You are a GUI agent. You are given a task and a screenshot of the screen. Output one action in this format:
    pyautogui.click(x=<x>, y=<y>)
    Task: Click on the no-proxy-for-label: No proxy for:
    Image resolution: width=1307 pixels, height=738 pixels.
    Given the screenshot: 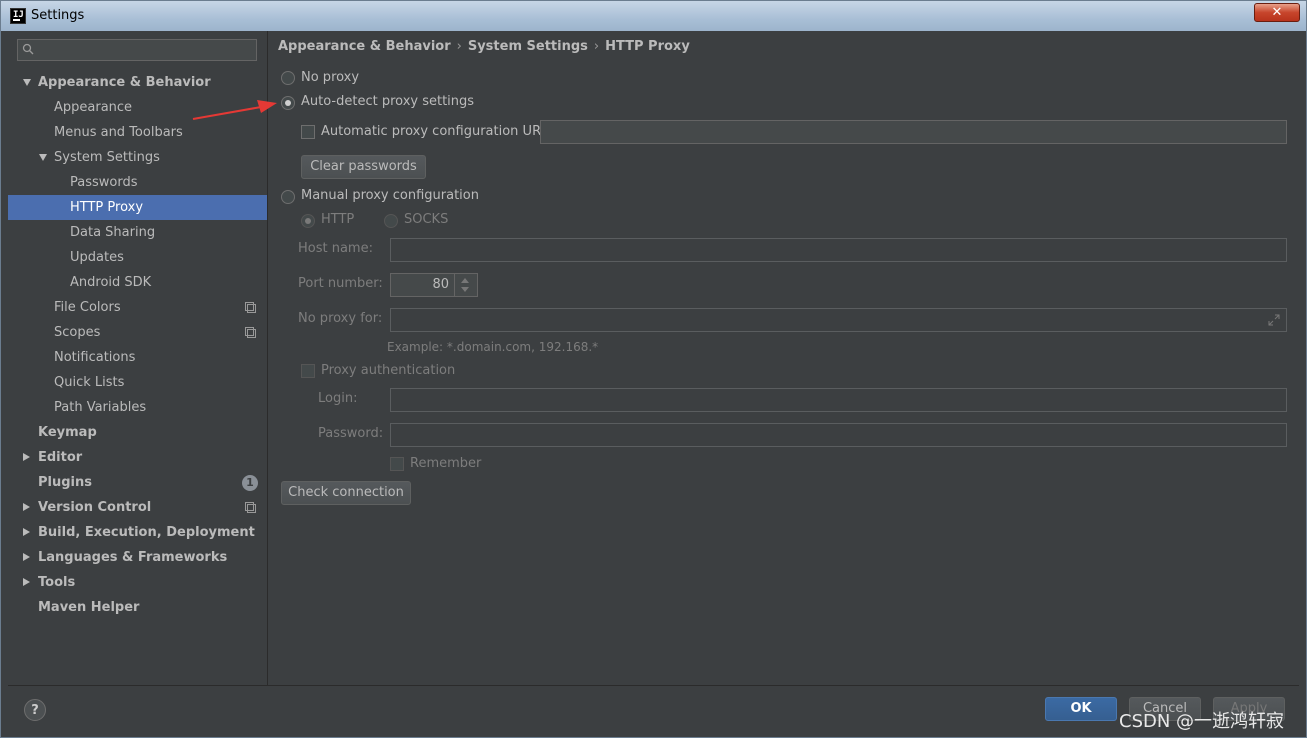 What is the action you would take?
    pyautogui.click(x=340, y=318)
    